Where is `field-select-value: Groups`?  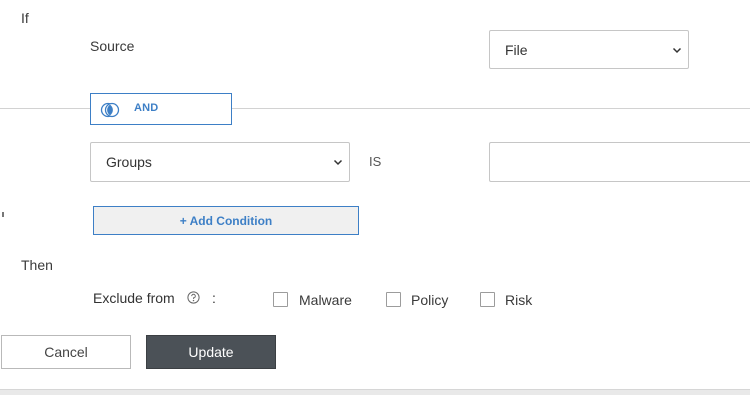
field-select-value: Groups is located at coordinates (129, 162).